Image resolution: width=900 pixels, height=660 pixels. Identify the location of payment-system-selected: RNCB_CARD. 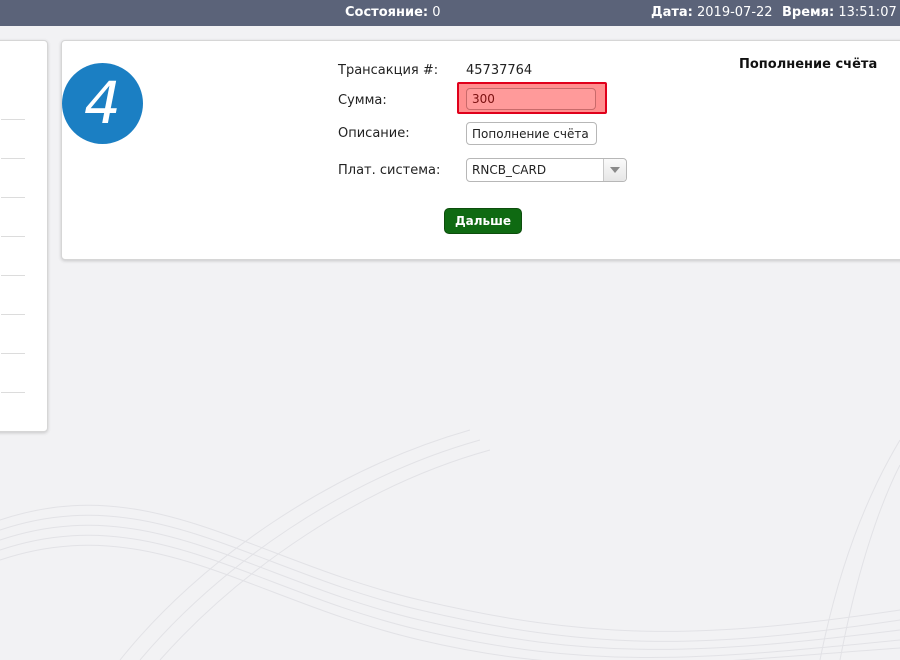
(509, 170).